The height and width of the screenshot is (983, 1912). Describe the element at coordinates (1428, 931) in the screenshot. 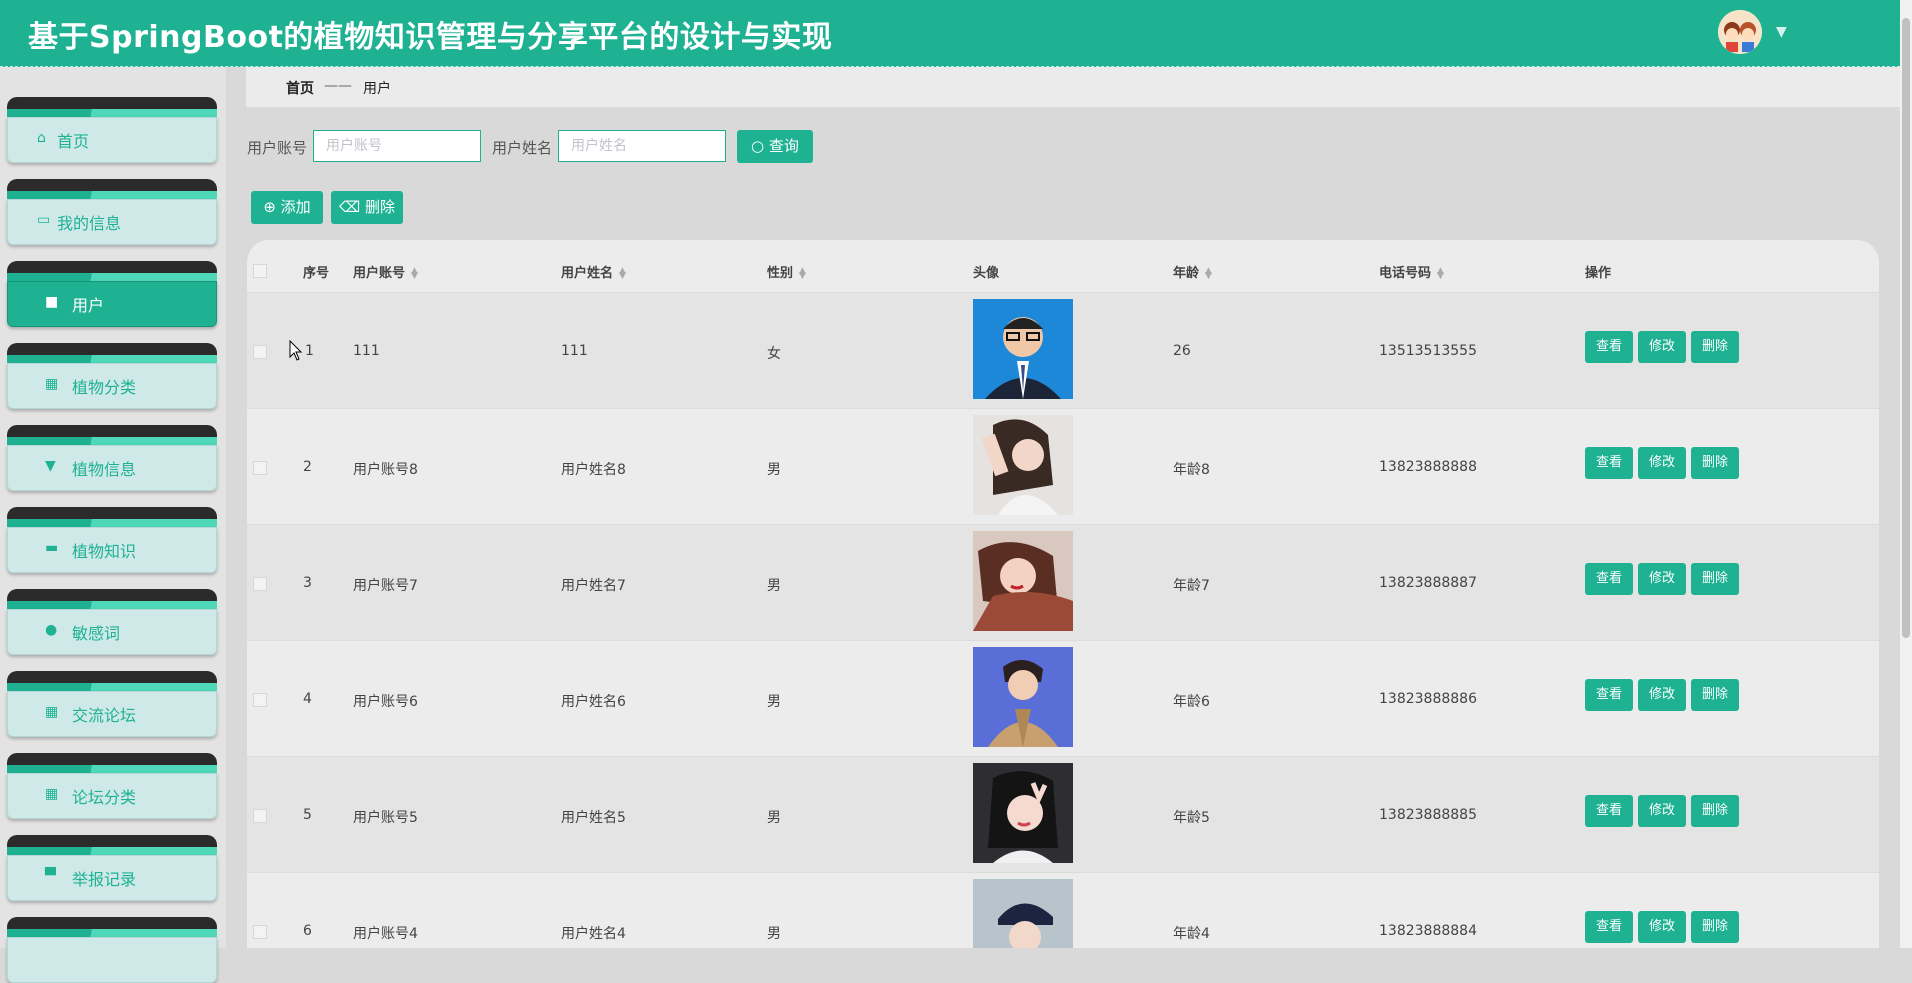

I see `cell-phone: 13823888884` at that location.